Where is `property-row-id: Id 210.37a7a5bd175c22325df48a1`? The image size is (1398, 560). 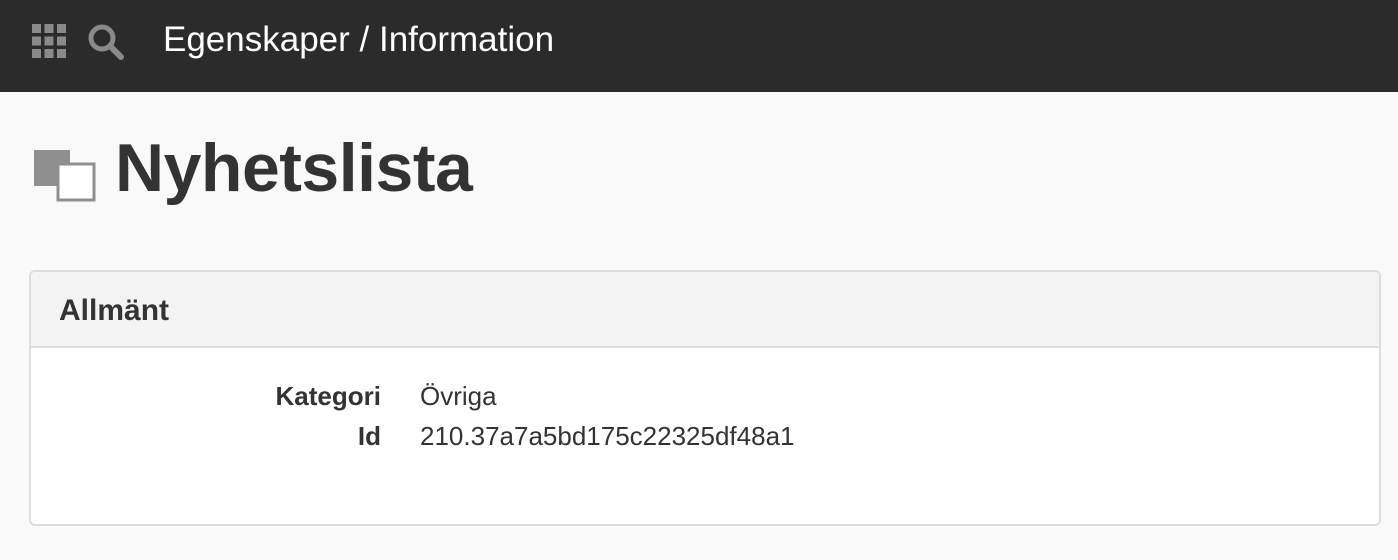
property-row-id: Id 210.37a7a5bd175c22325df48a1 is located at coordinates (705, 436).